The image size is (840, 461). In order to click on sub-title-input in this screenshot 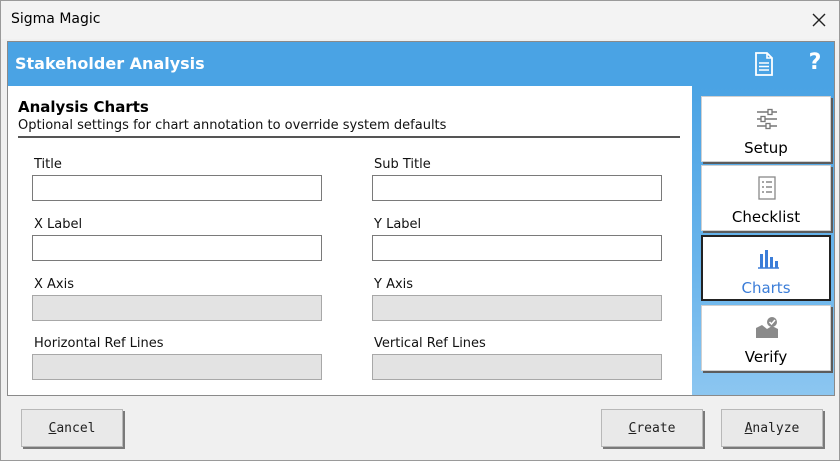, I will do `click(517, 188)`.